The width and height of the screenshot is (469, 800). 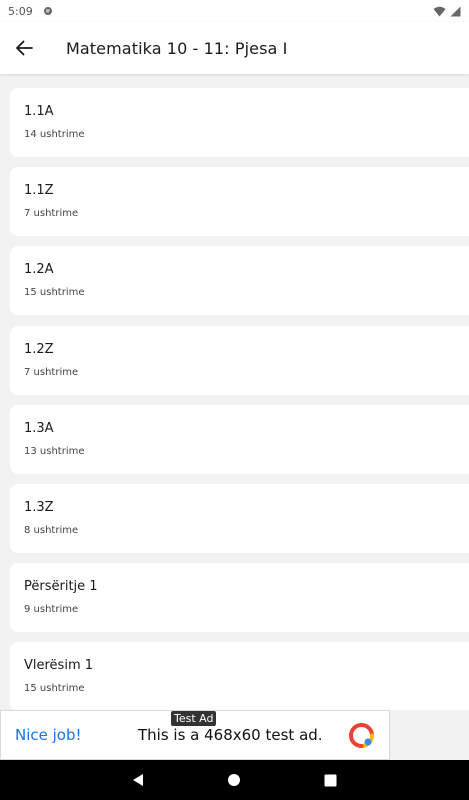 I want to click on list-item: 1.2A 15 ushtrime, so click(x=239, y=280).